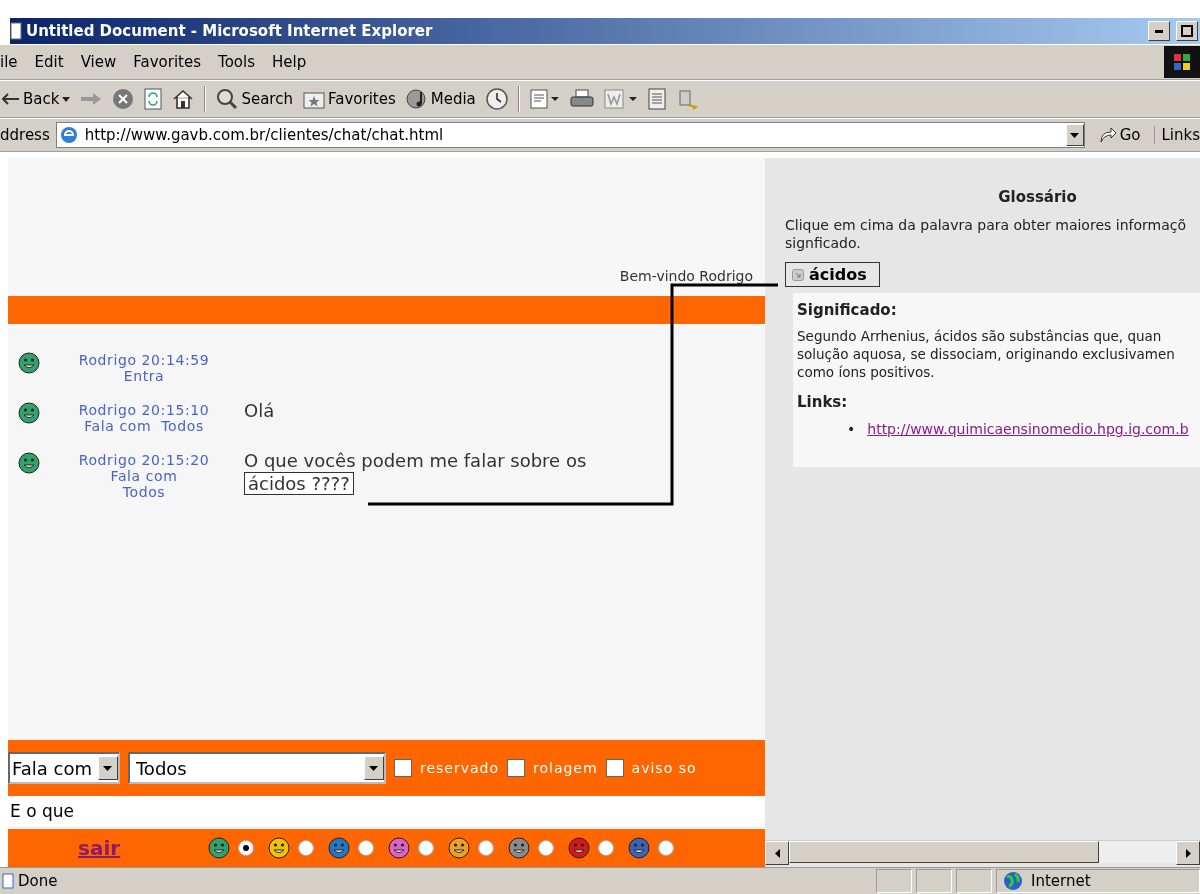 This screenshot has width=1200, height=894. What do you see at coordinates (54, 62) in the screenshot?
I see `menu-item: Edit` at bounding box center [54, 62].